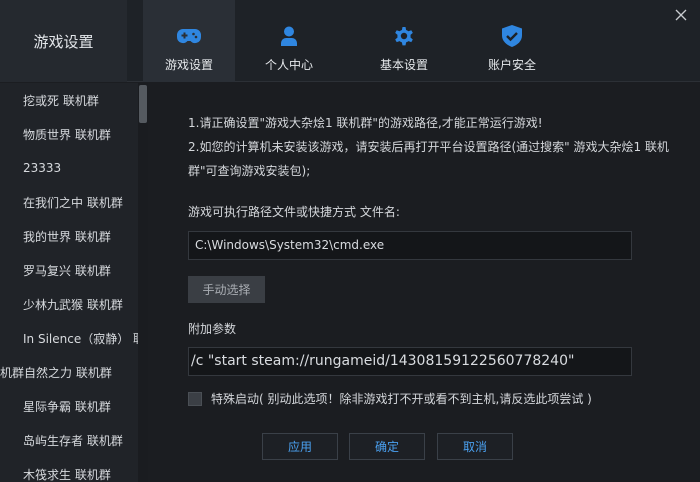  I want to click on sidebar-scrollbar, so click(143, 282).